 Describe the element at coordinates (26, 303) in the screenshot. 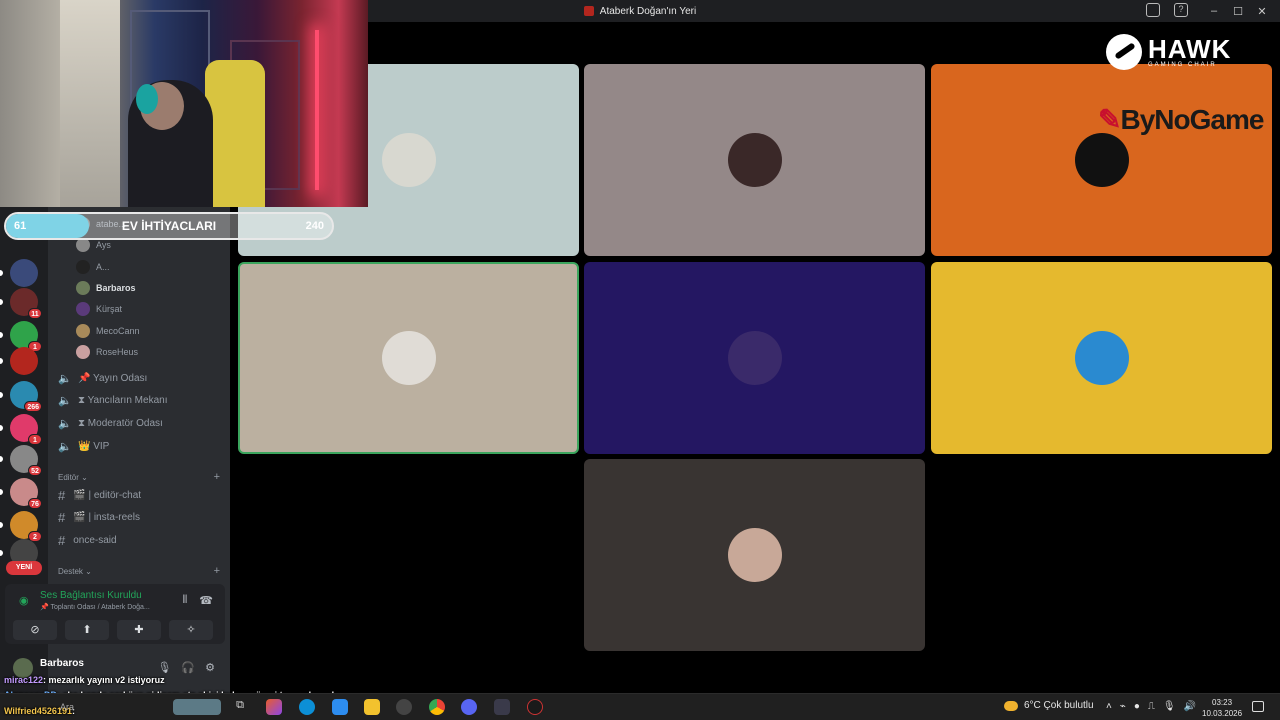

I see `server-icon: 11` at that location.